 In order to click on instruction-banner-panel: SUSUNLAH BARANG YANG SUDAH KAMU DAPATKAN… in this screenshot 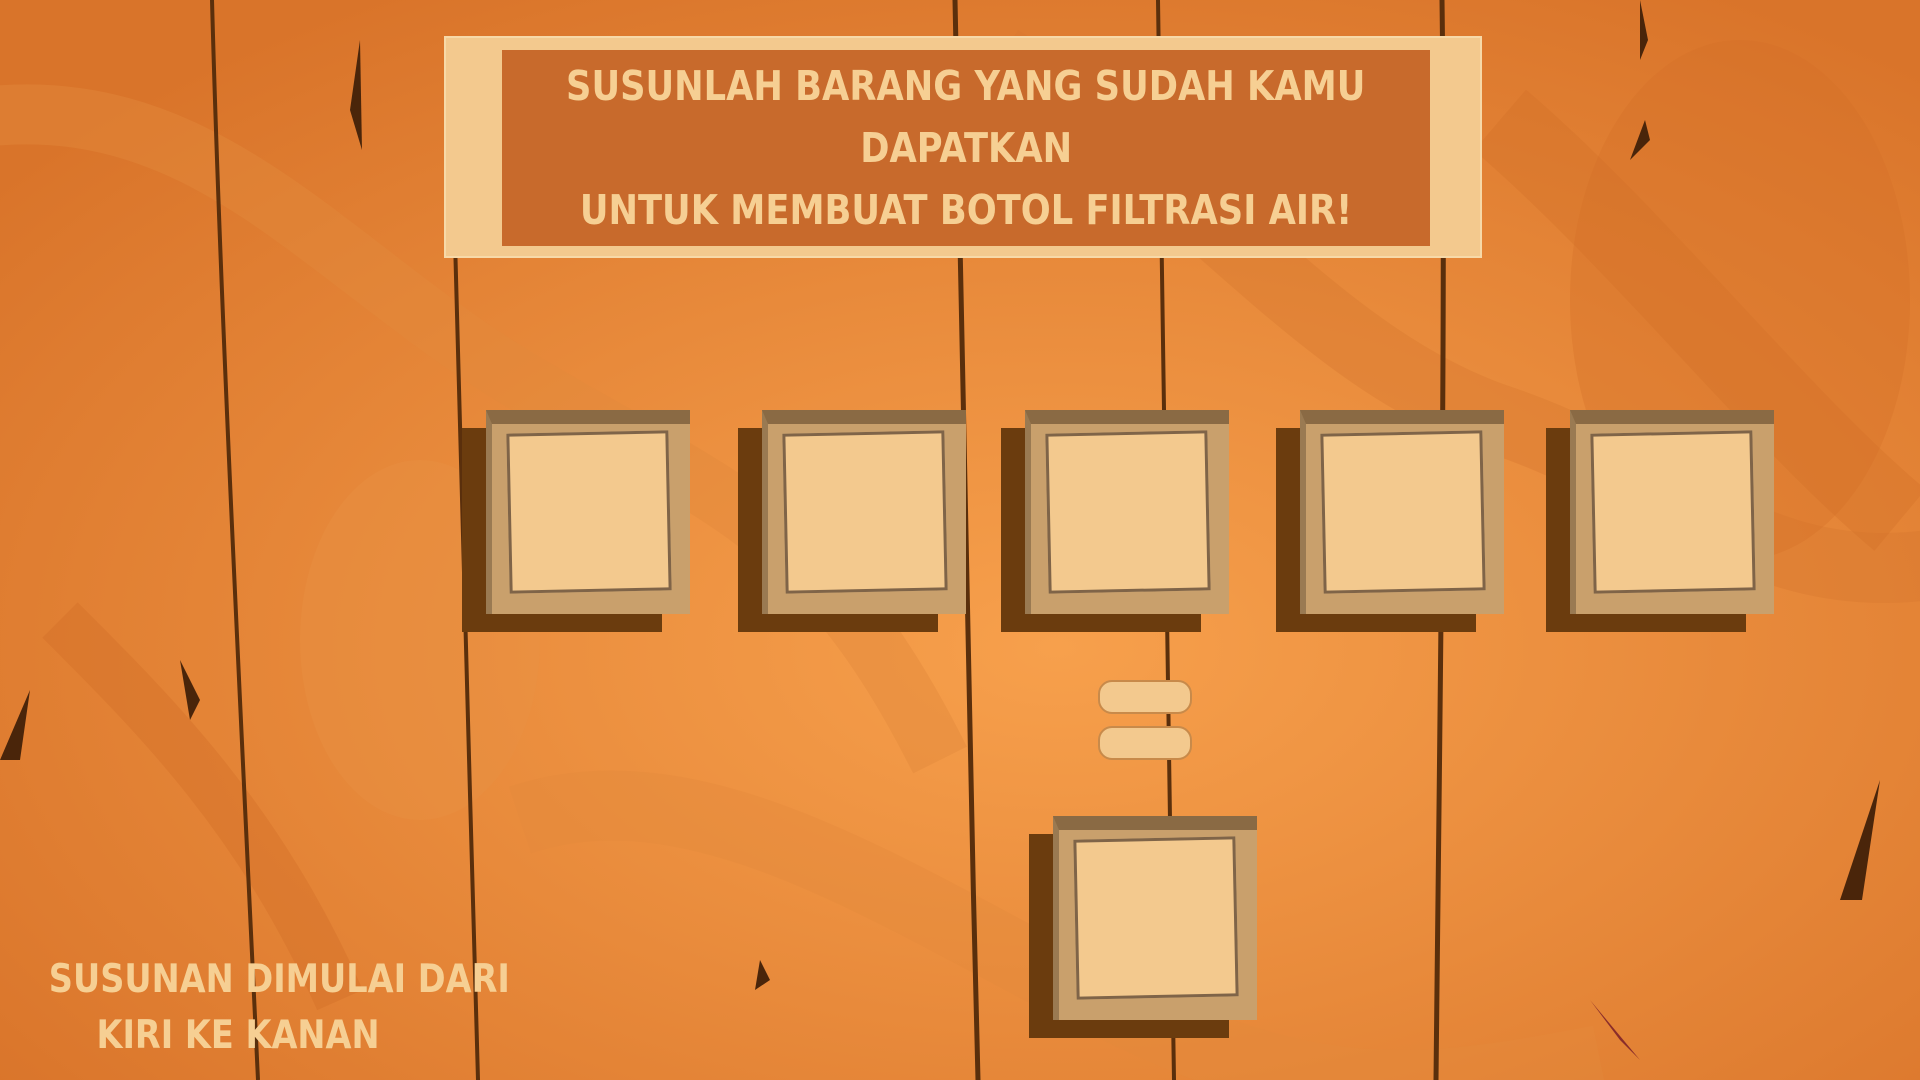, I will do `click(966, 148)`.